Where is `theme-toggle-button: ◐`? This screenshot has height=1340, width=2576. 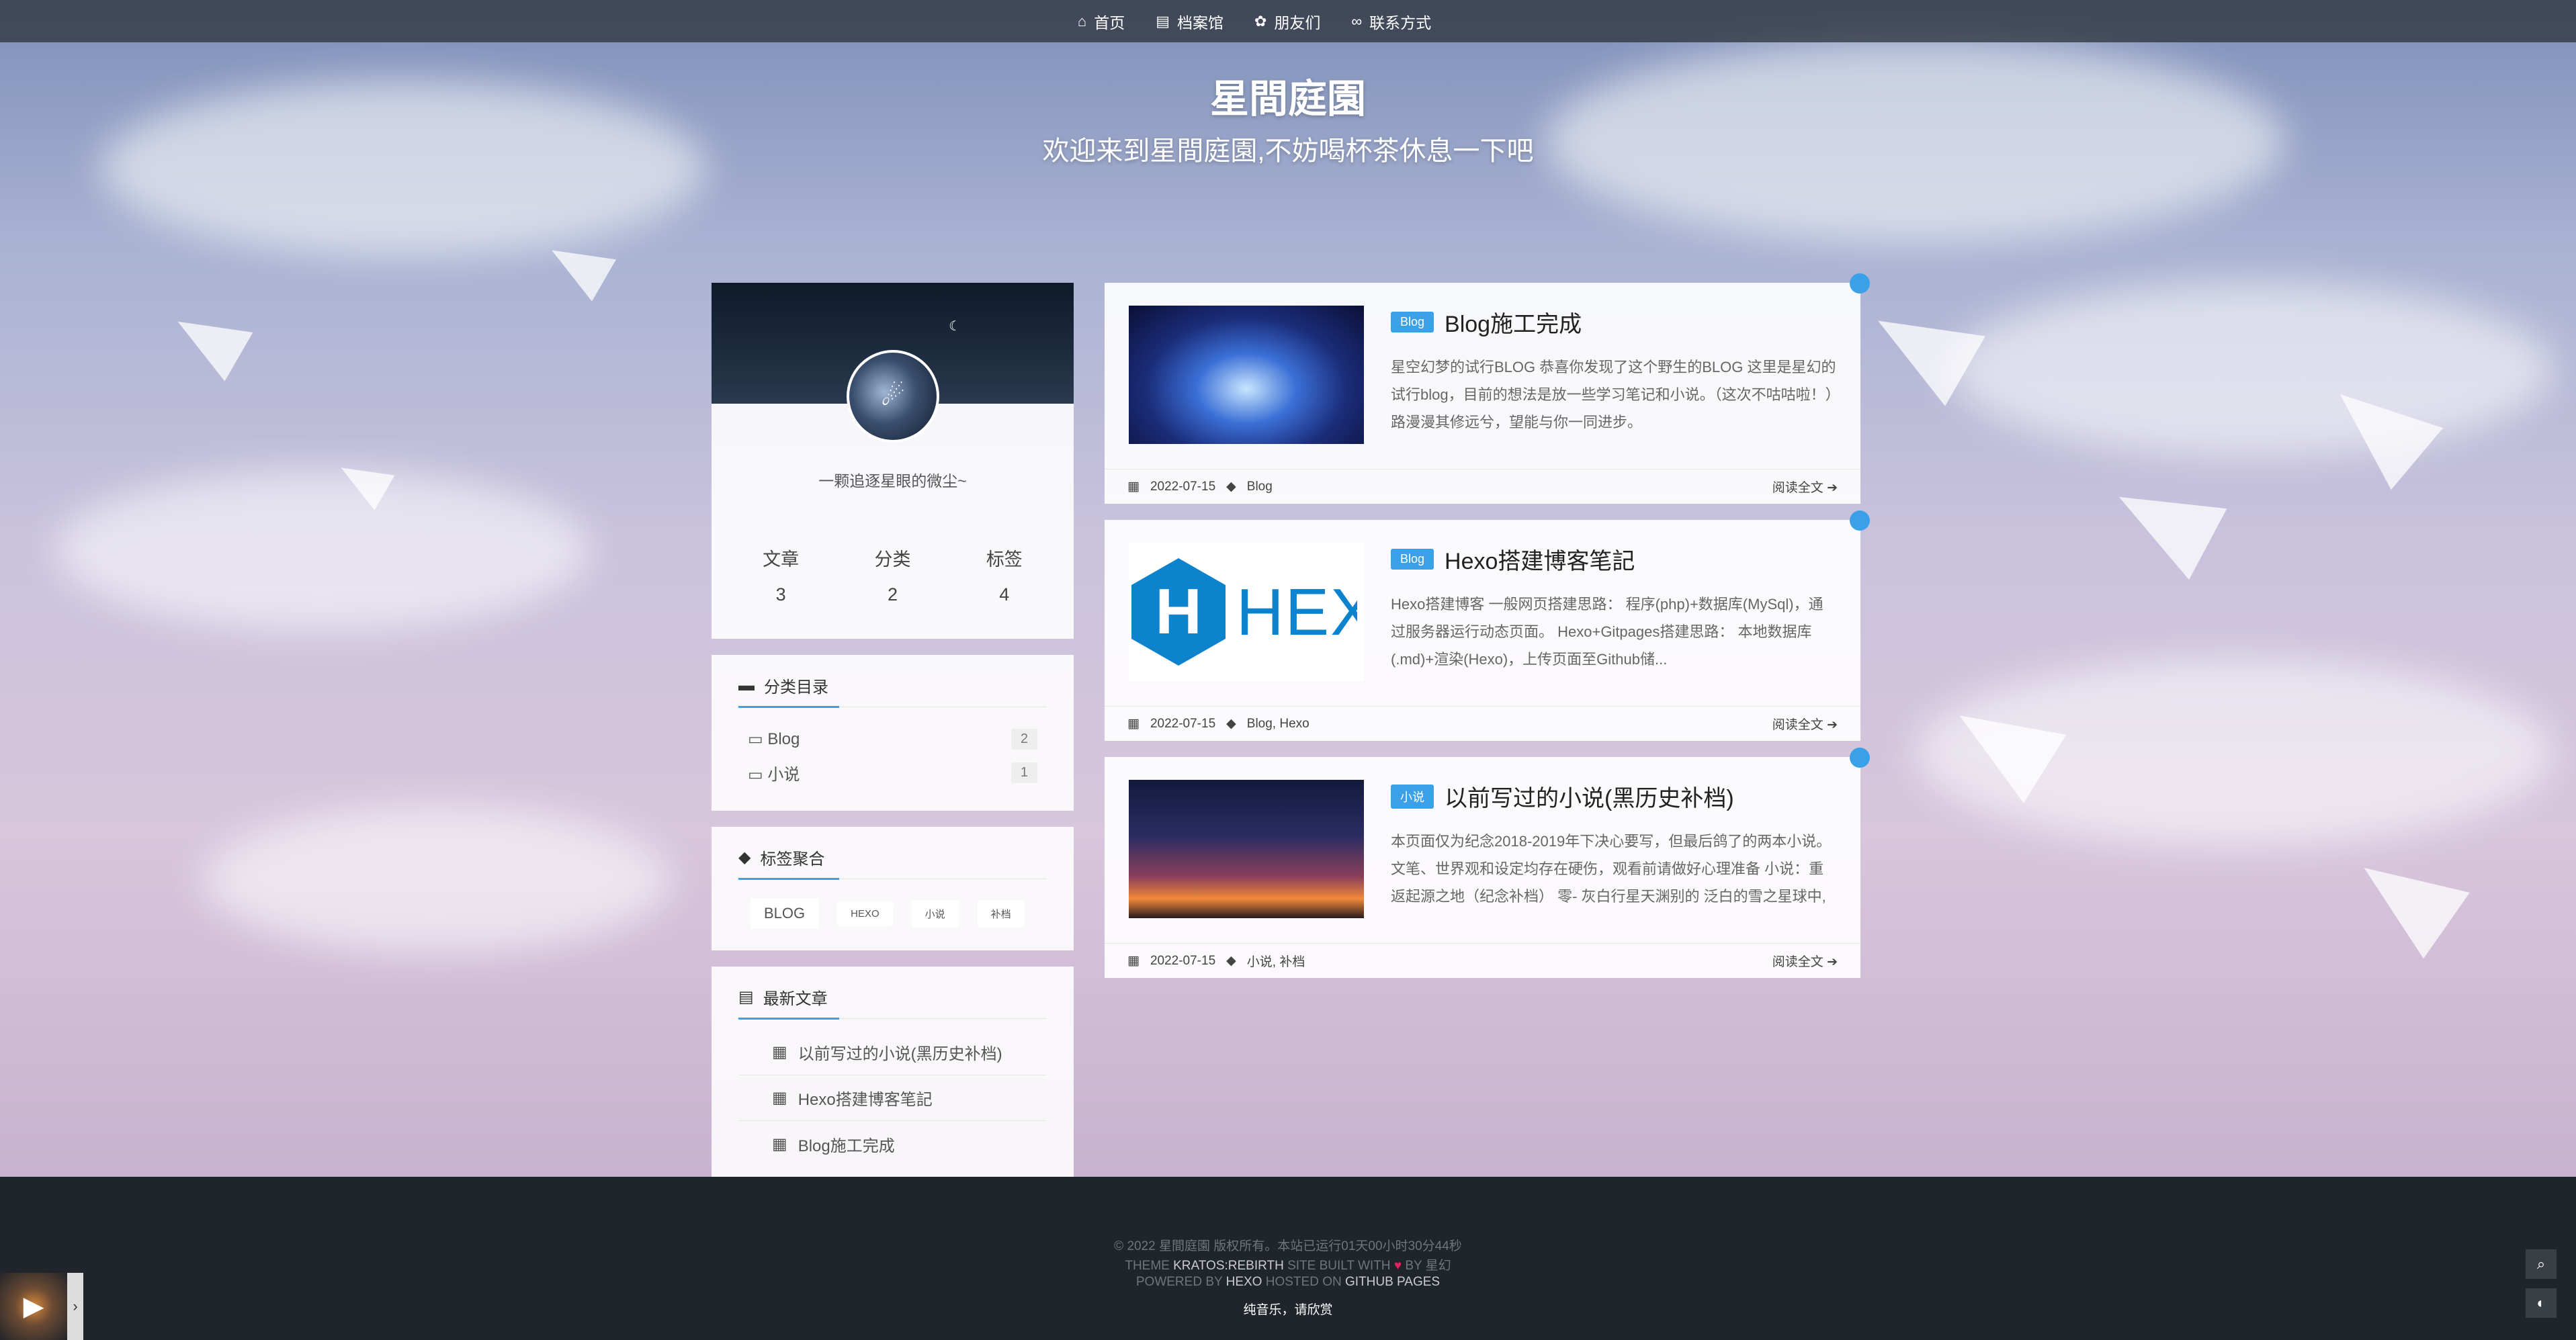 theme-toggle-button: ◐ is located at coordinates (2541, 1303).